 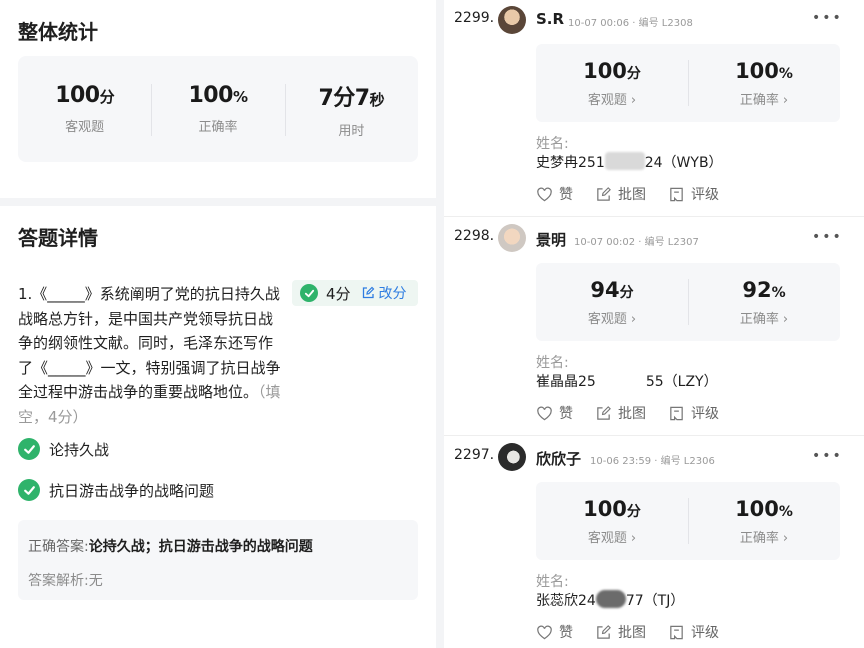 What do you see at coordinates (85, 127) in the screenshot?
I see `stat-label: 客观题` at bounding box center [85, 127].